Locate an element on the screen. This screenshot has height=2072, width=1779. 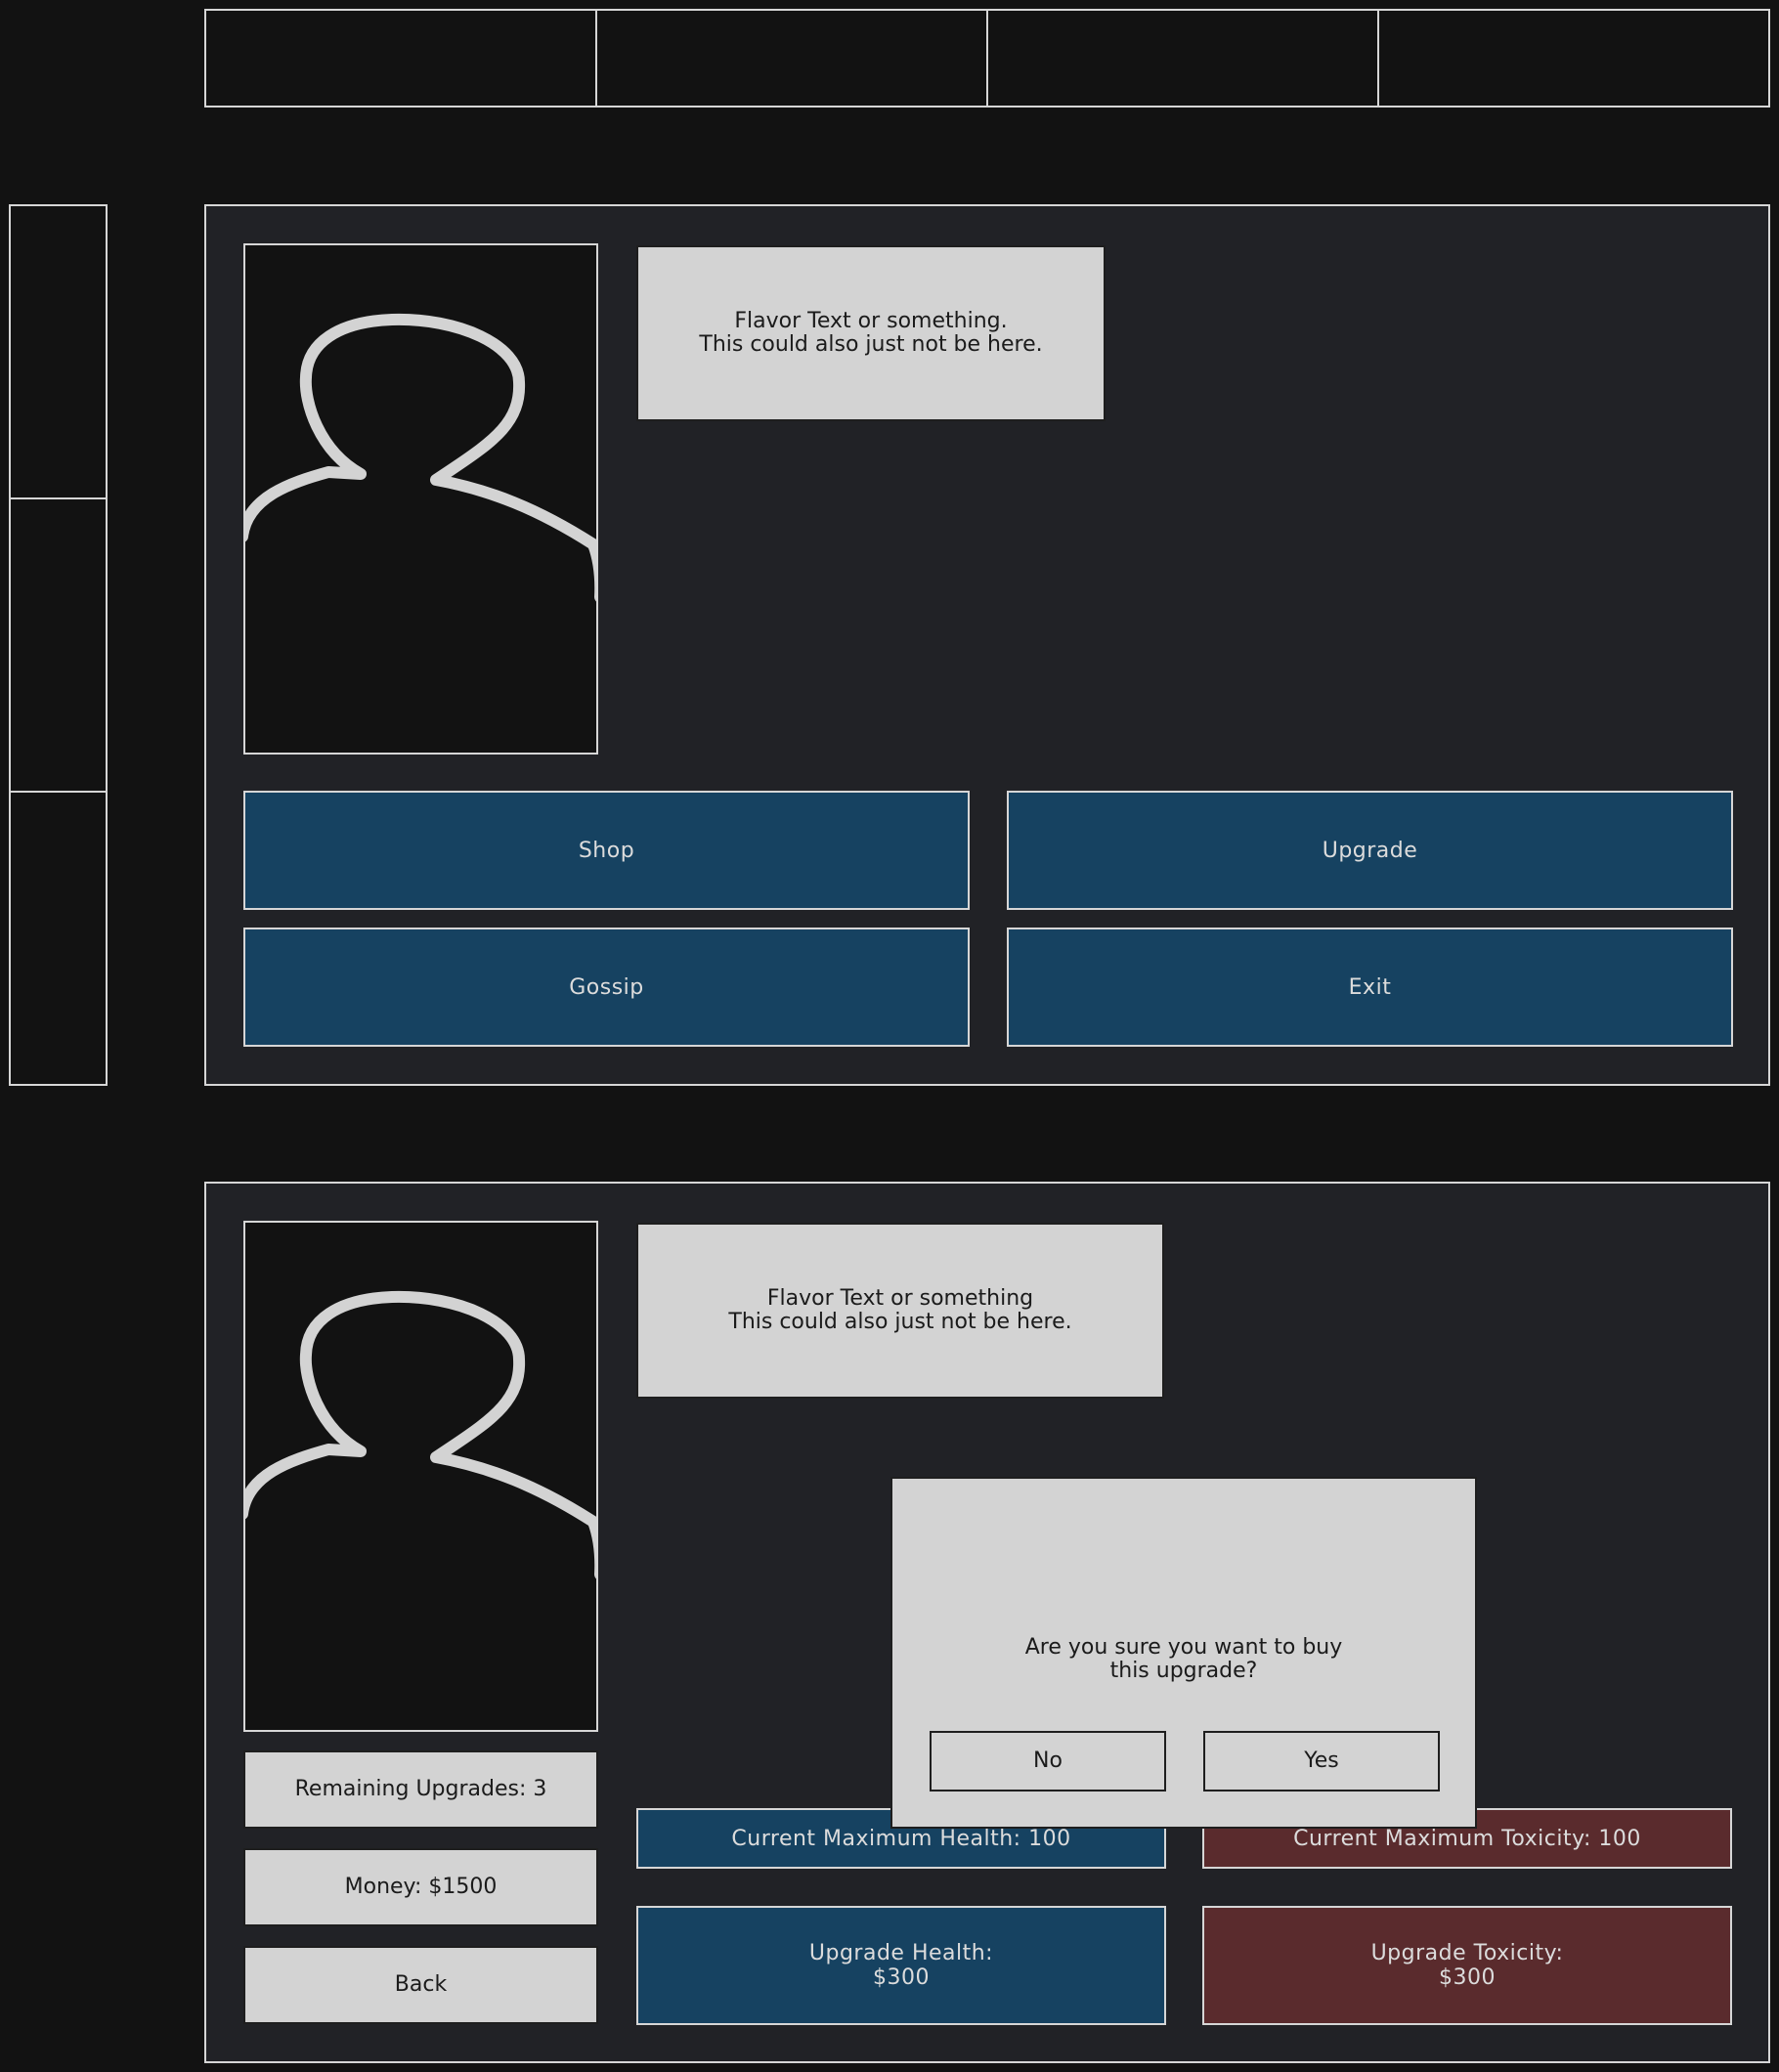
upgrade-toxicity-button: Upgrade Toxicity: $300 is located at coordinates (1467, 1965).